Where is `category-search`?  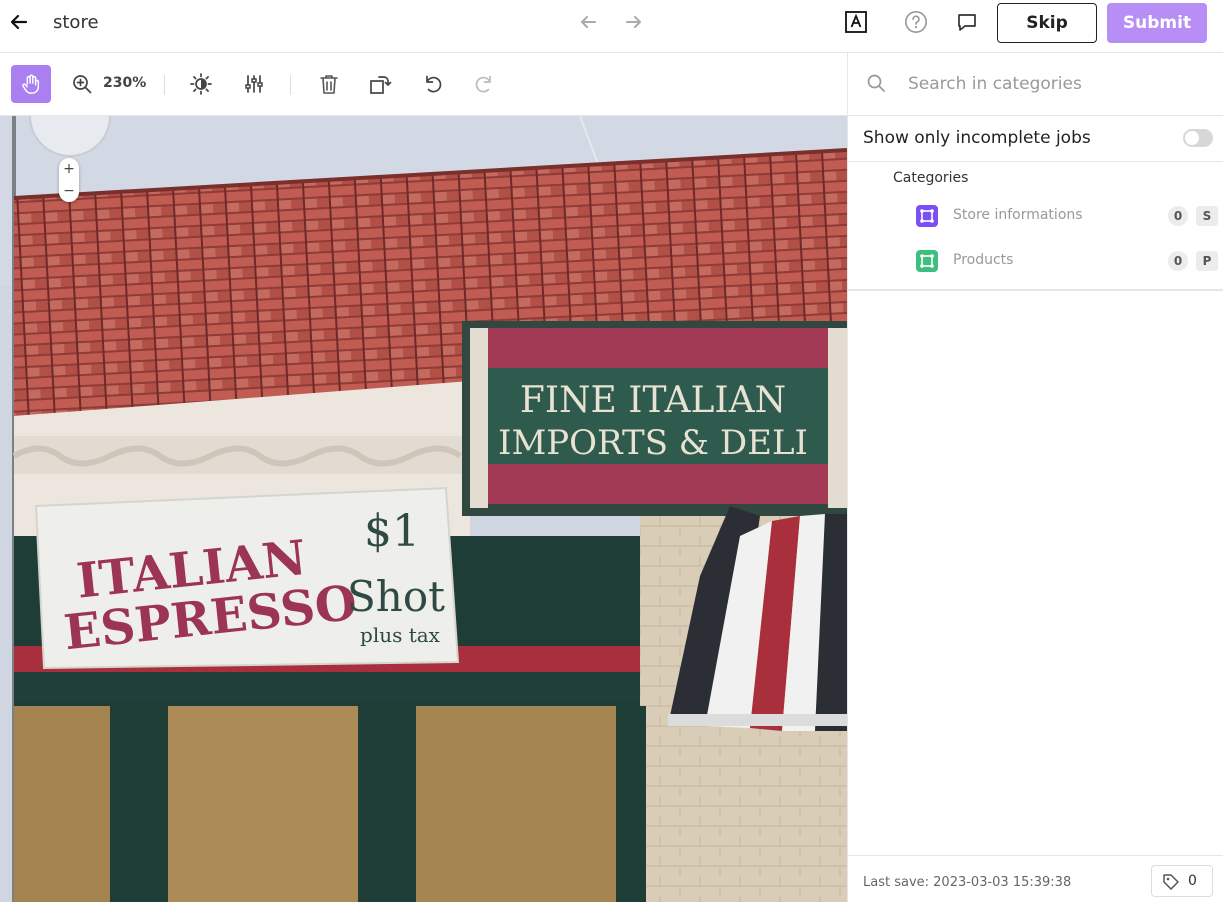
category-search is located at coordinates (1035, 84).